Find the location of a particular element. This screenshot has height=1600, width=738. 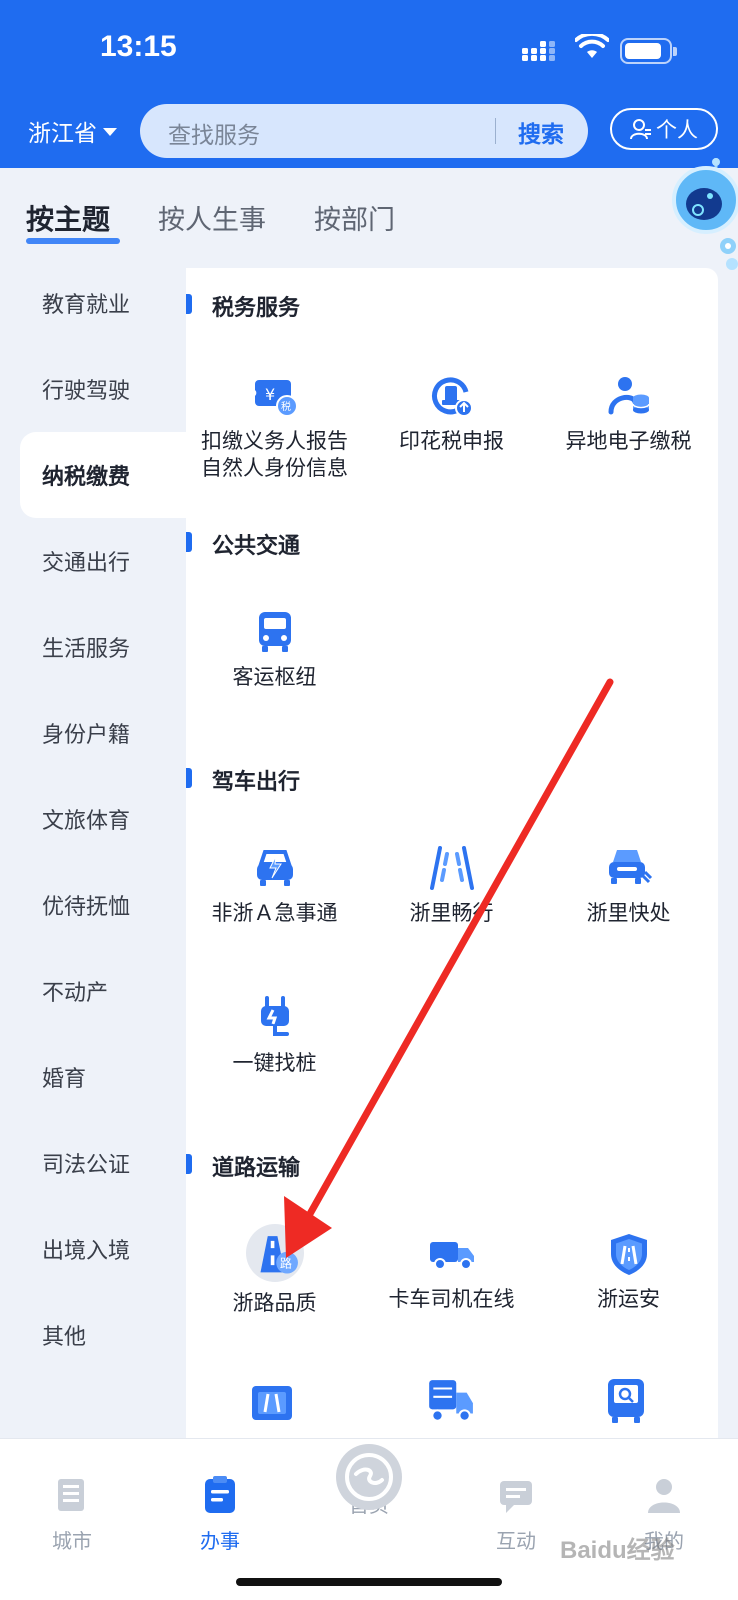

robot-assistant-icon is located at coordinates (702, 218).